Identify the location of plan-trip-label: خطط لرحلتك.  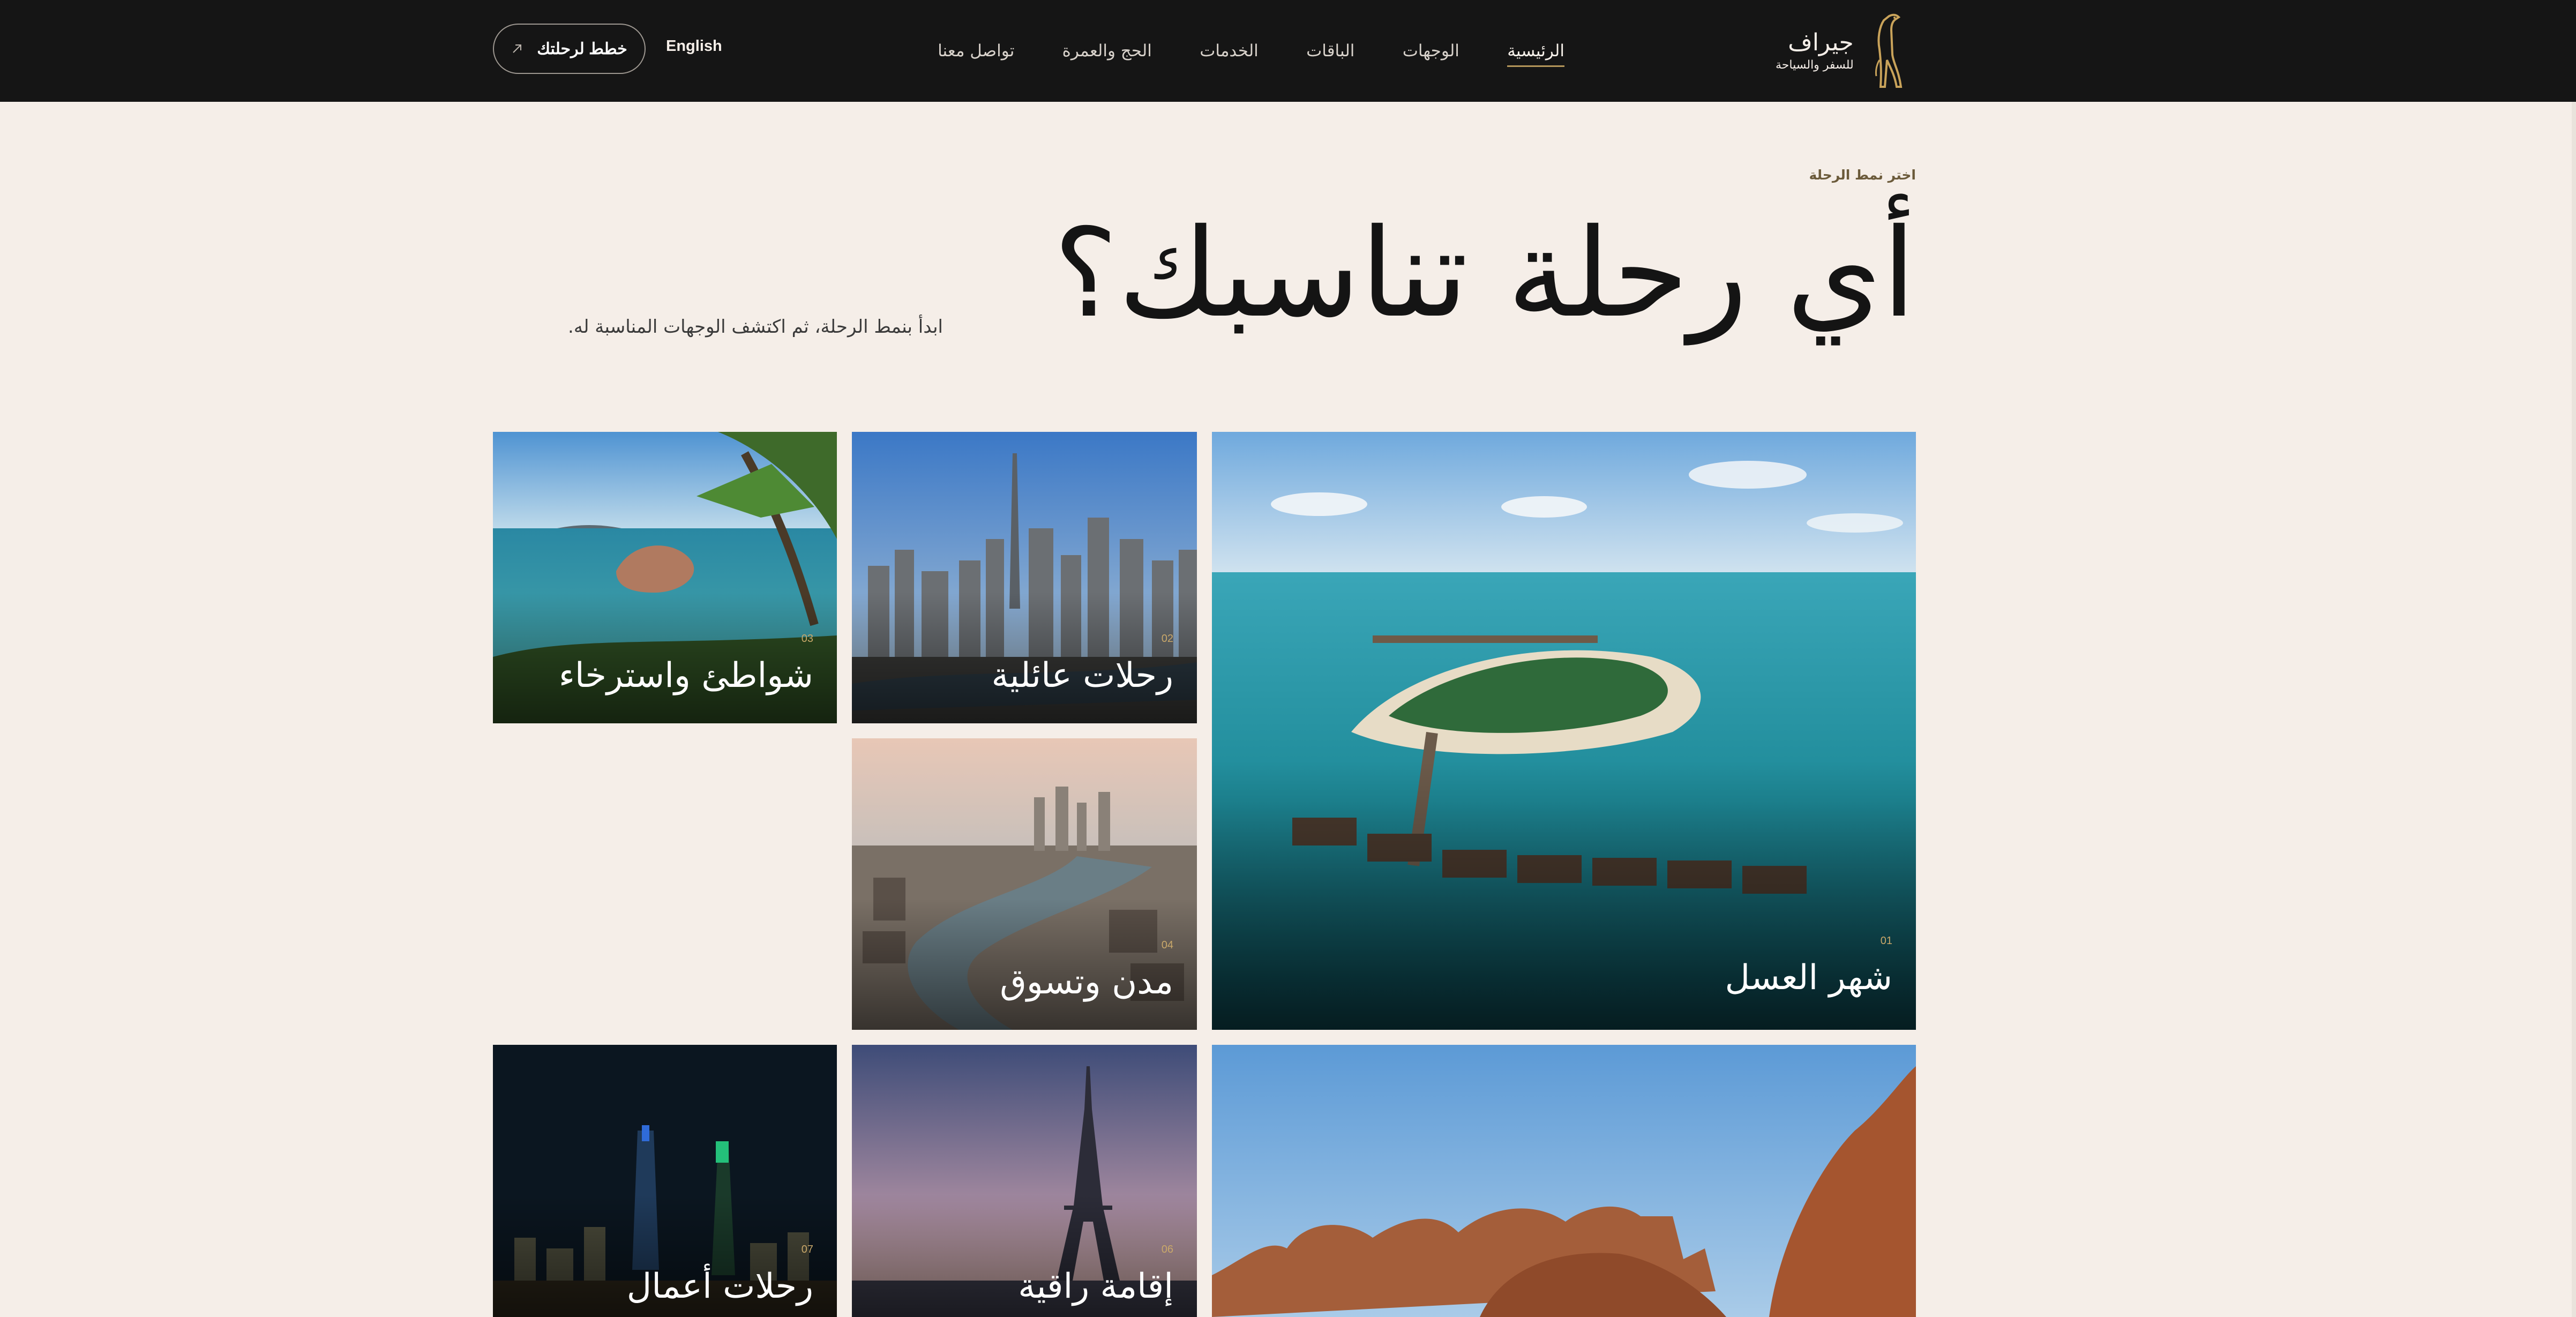
(582, 49).